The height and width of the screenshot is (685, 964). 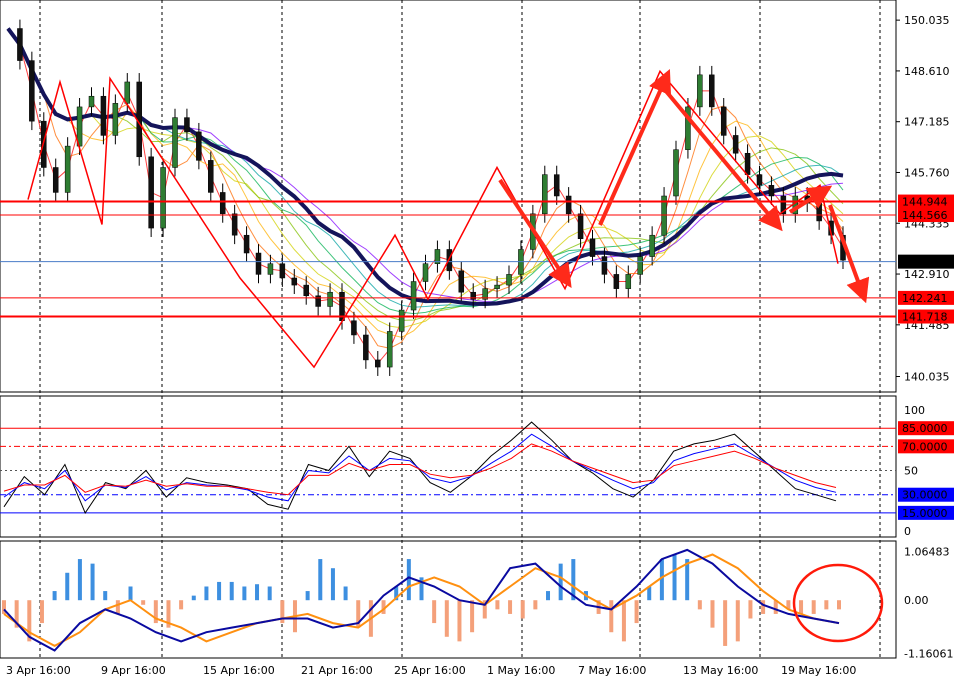 I want to click on price-level-label: 142.241, so click(x=925, y=298).